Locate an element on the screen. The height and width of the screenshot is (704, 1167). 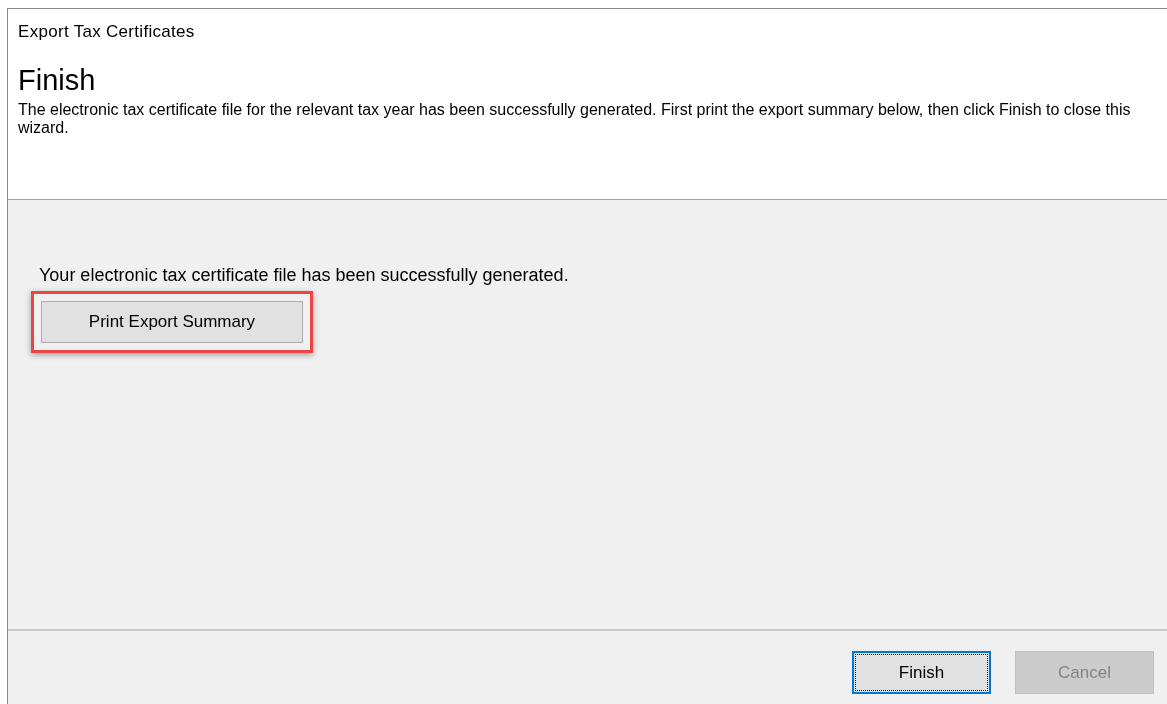
page-heading: Finish is located at coordinates (57, 80).